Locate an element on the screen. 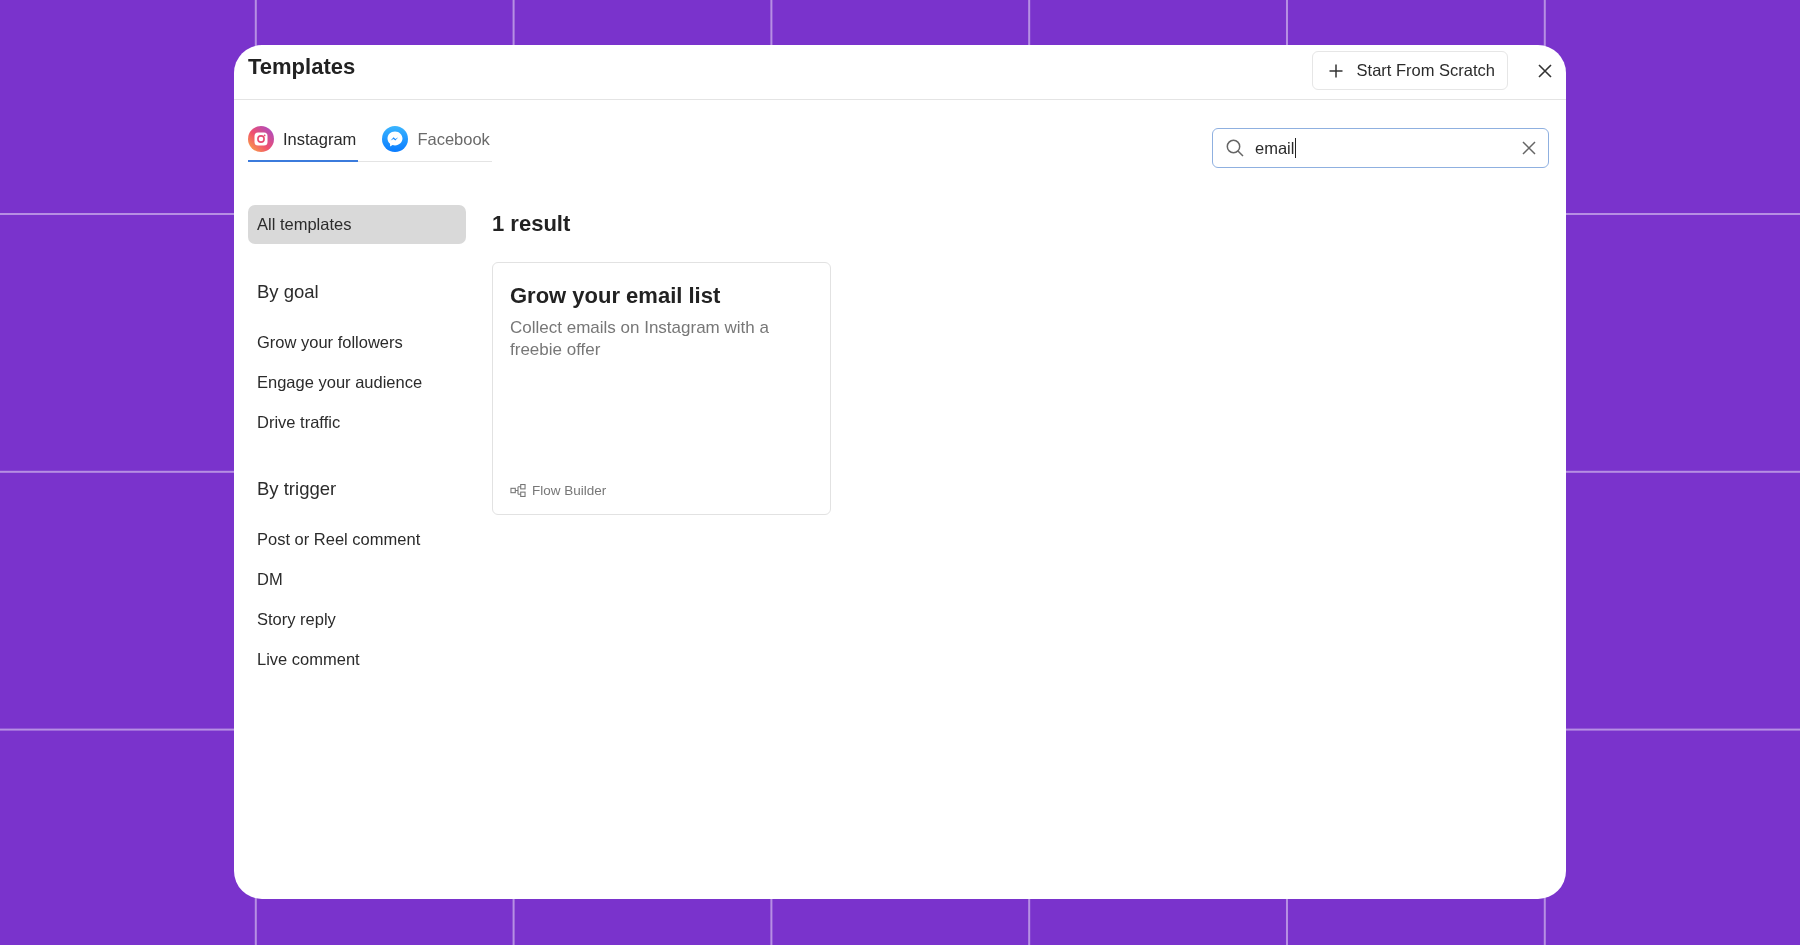 Image resolution: width=1800 pixels, height=945 pixels. close-button is located at coordinates (1545, 70).